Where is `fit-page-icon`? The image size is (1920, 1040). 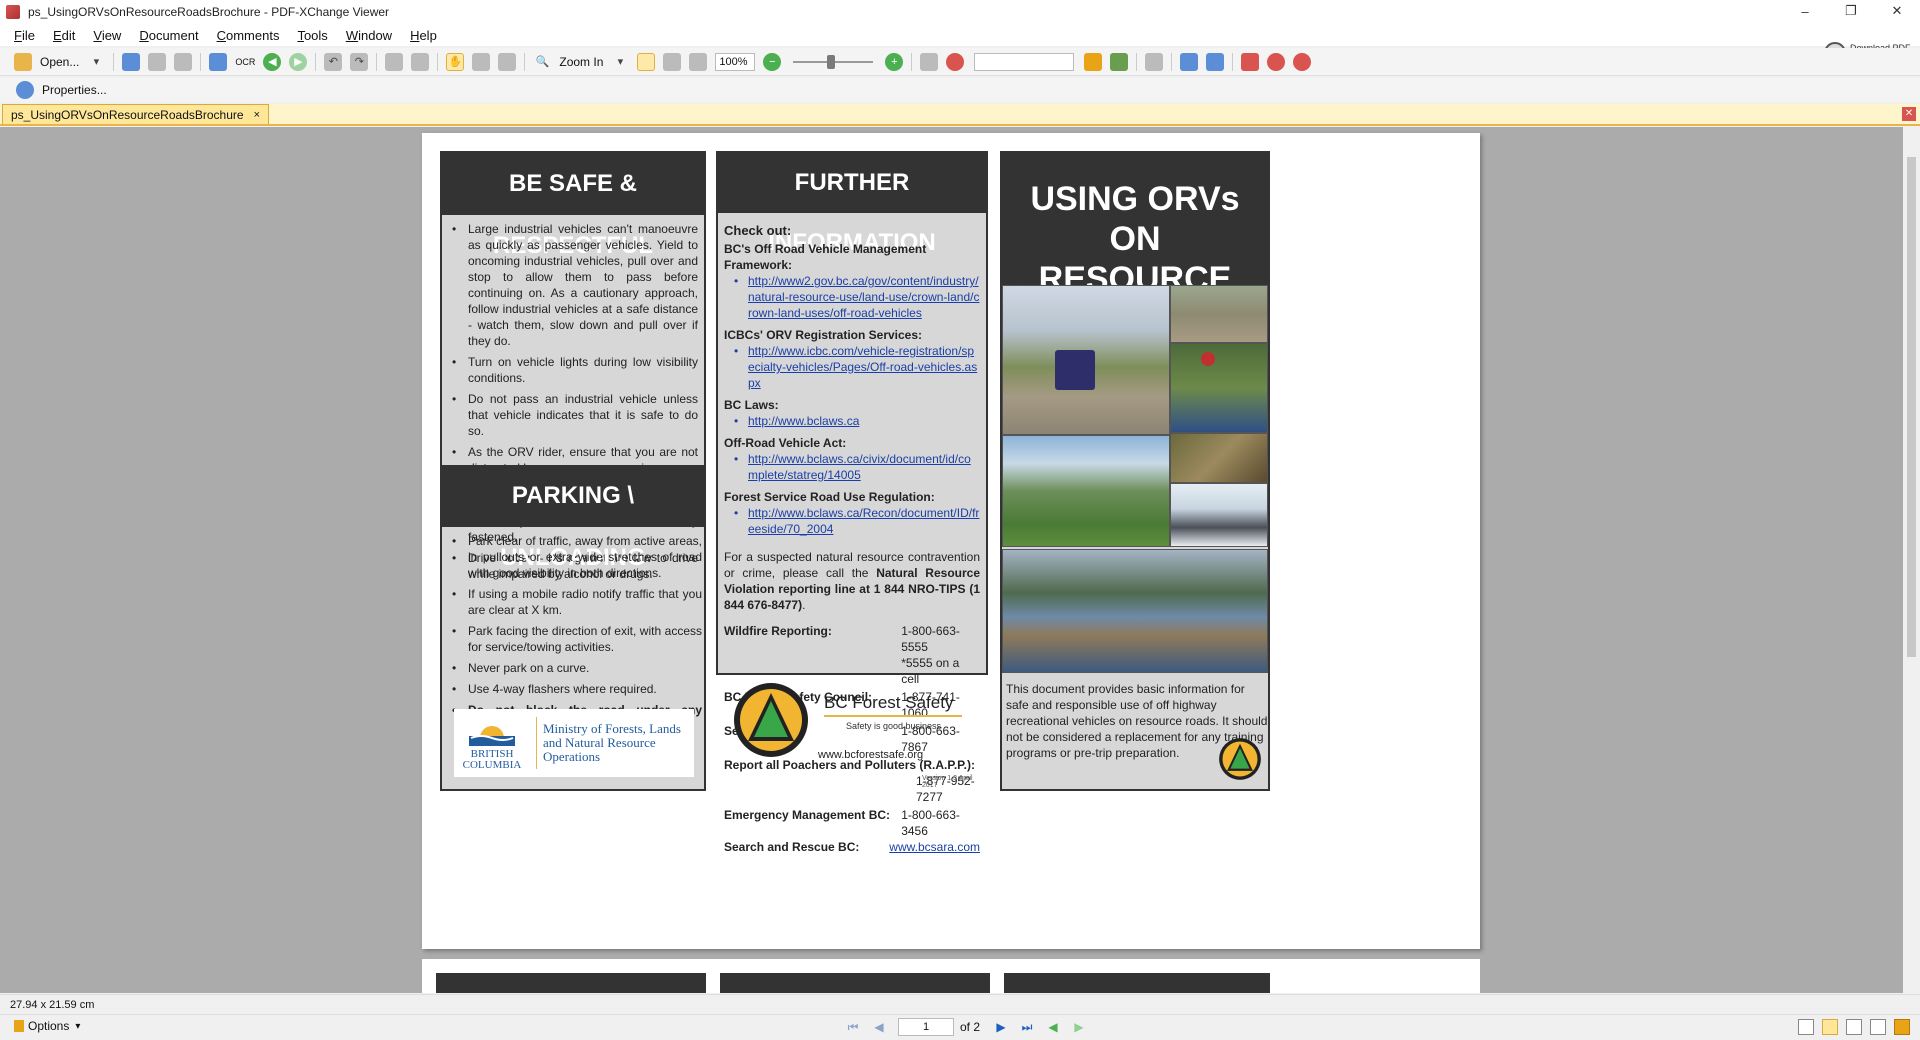
fit-page-icon is located at coordinates (672, 61).